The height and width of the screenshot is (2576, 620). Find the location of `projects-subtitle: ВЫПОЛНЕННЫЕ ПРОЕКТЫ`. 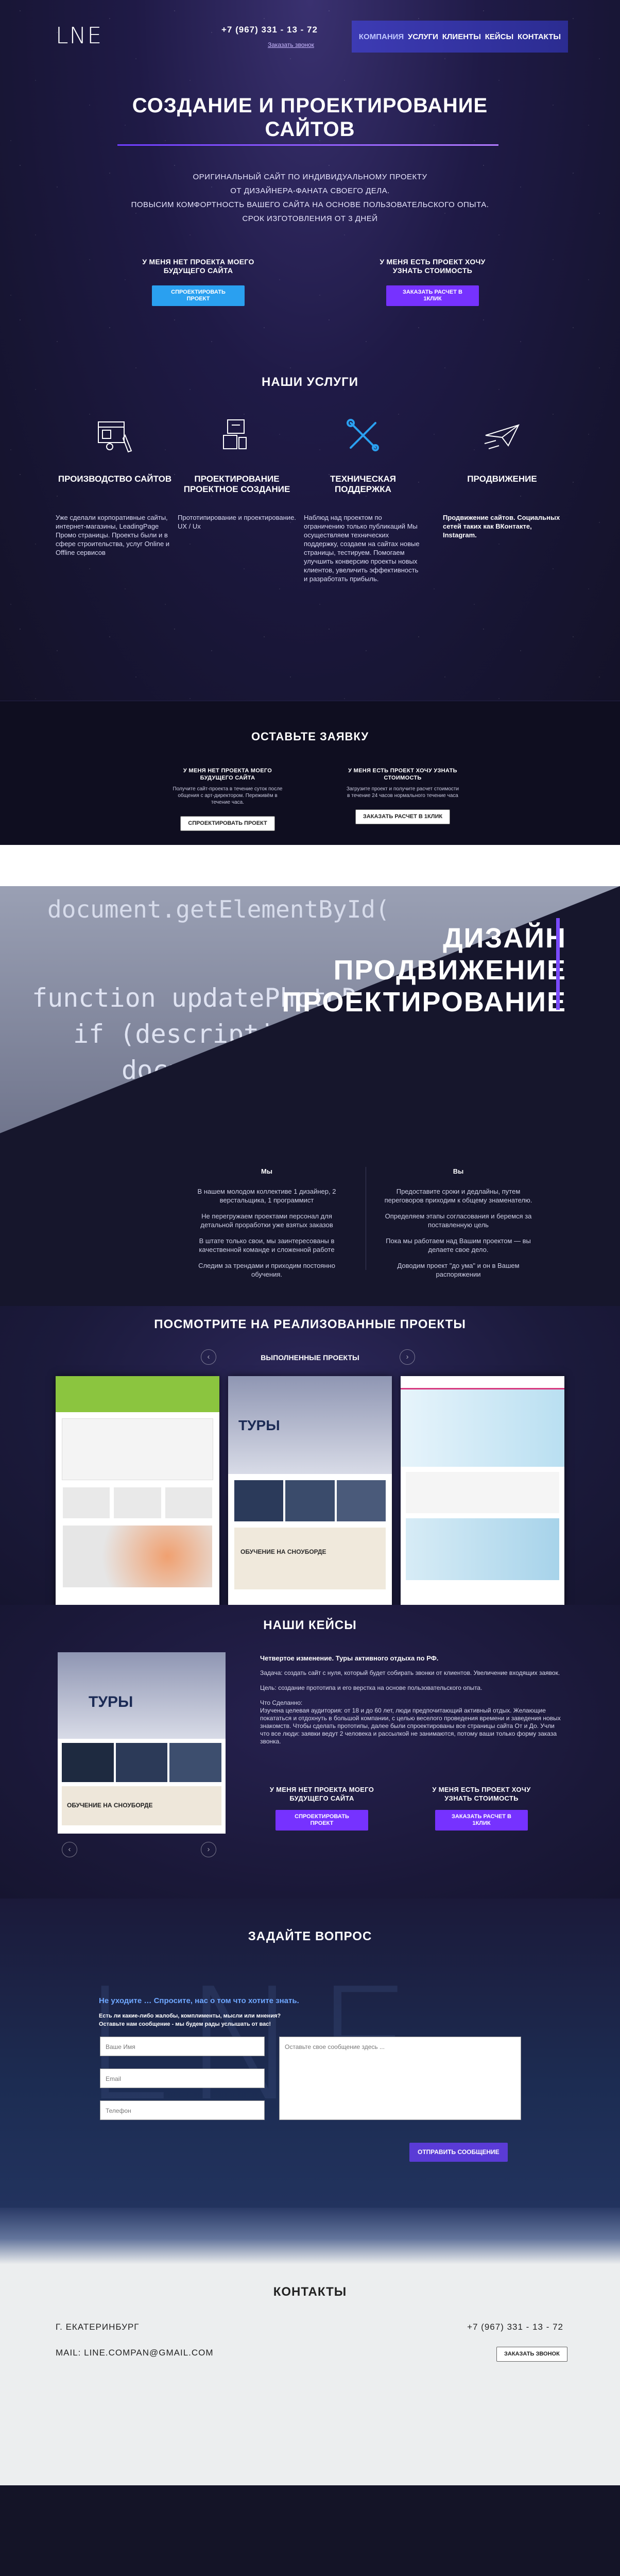

projects-subtitle: ВЫПОЛНЕННЫЕ ПРОЕКТЫ is located at coordinates (310, 1357).